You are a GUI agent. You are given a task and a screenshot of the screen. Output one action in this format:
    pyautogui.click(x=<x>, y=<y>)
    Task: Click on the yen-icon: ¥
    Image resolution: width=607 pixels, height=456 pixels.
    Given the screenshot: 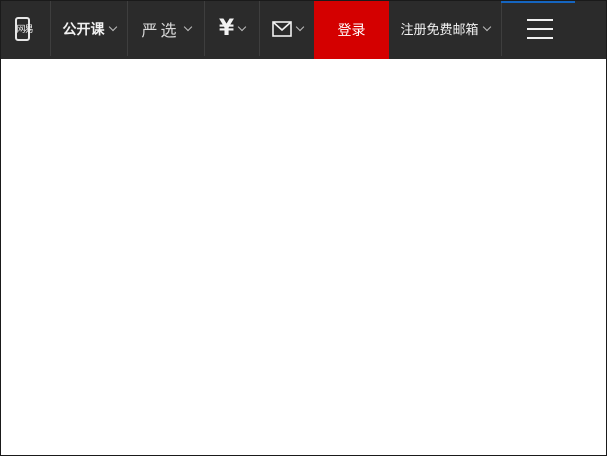 What is the action you would take?
    pyautogui.click(x=226, y=28)
    